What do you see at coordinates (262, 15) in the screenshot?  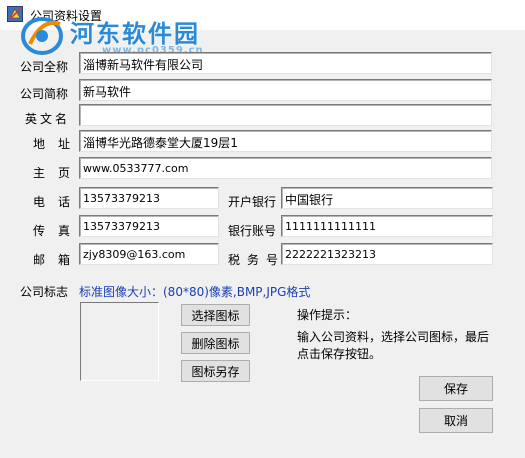 I see `title-bar: 公司资料设置` at bounding box center [262, 15].